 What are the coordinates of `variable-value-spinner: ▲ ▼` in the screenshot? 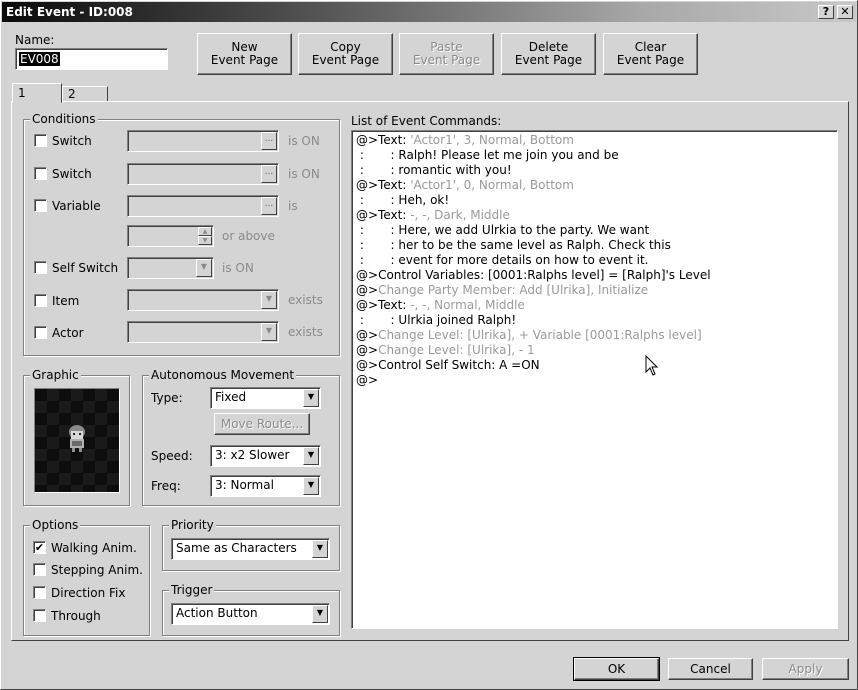 It's located at (170, 236).